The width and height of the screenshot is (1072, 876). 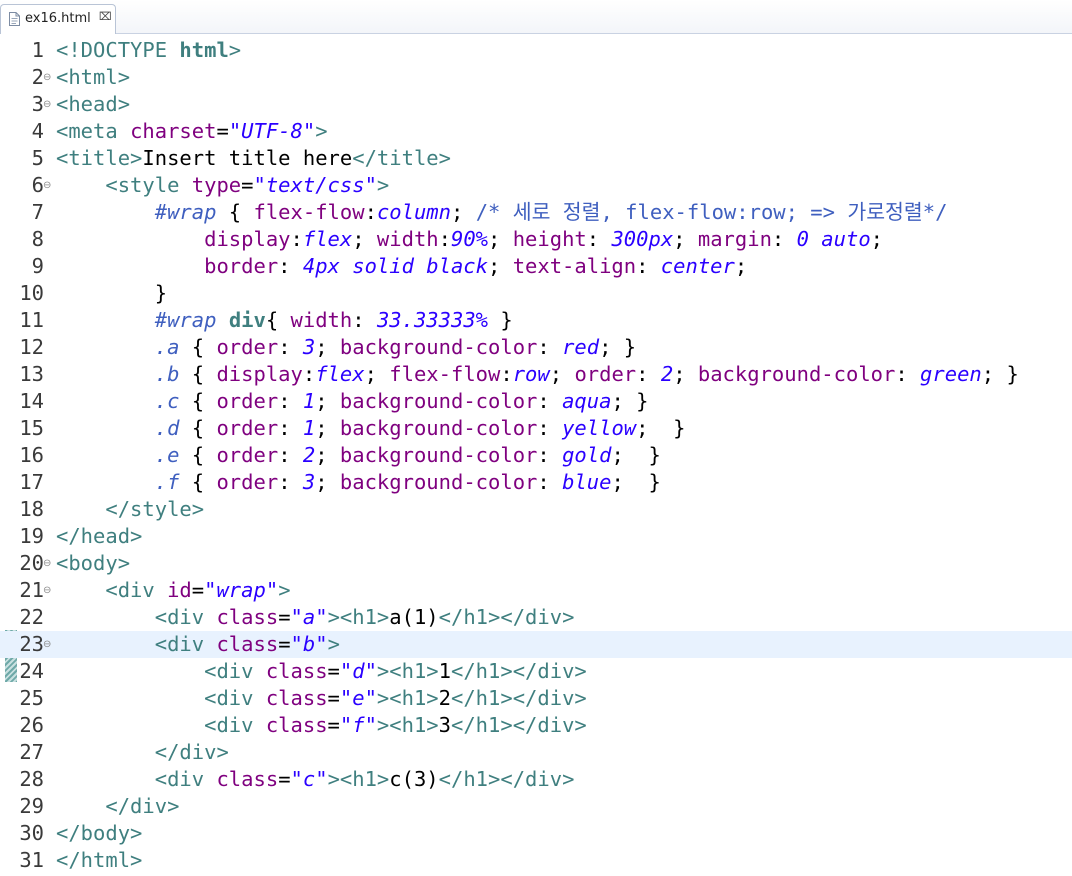 What do you see at coordinates (93, 104) in the screenshot?
I see `code-text: <head>` at bounding box center [93, 104].